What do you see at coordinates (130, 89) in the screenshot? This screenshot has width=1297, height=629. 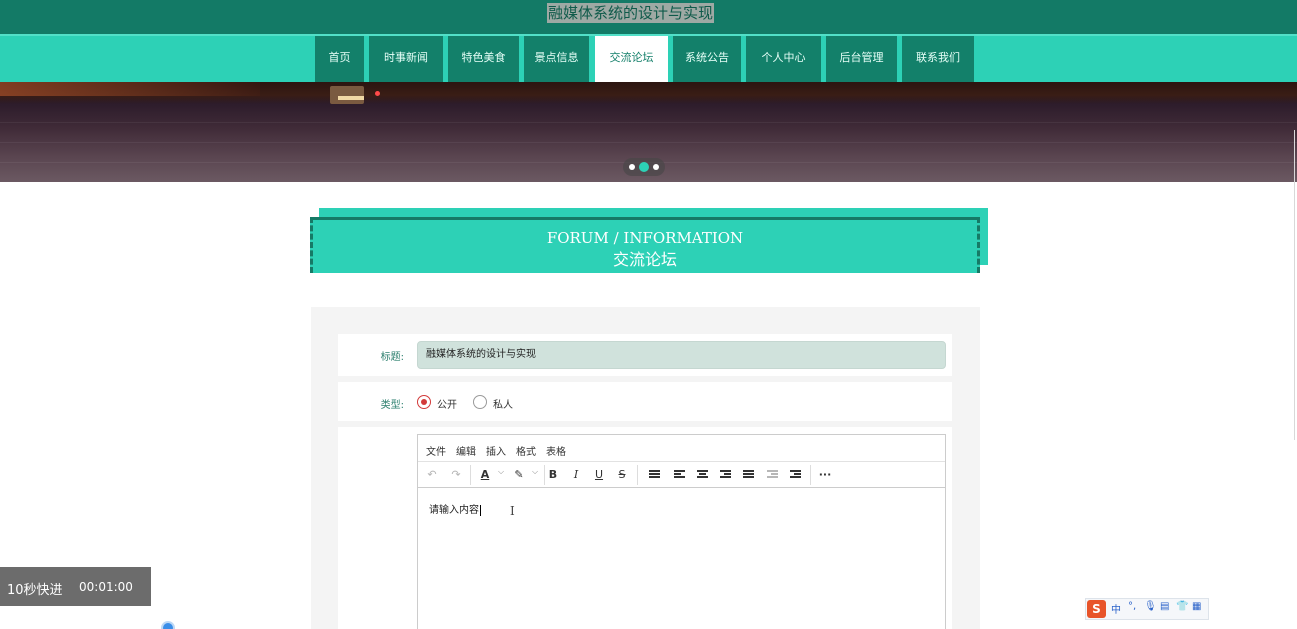 I see `banner-glow` at bounding box center [130, 89].